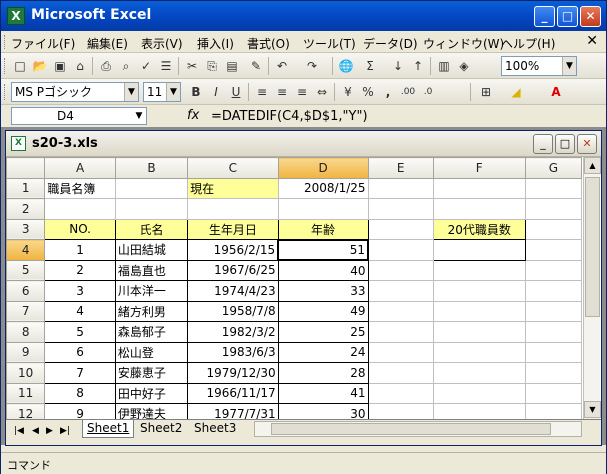 The height and width of the screenshot is (474, 607). What do you see at coordinates (233, 291) in the screenshot?
I see `cell: 1974/4/23` at bounding box center [233, 291].